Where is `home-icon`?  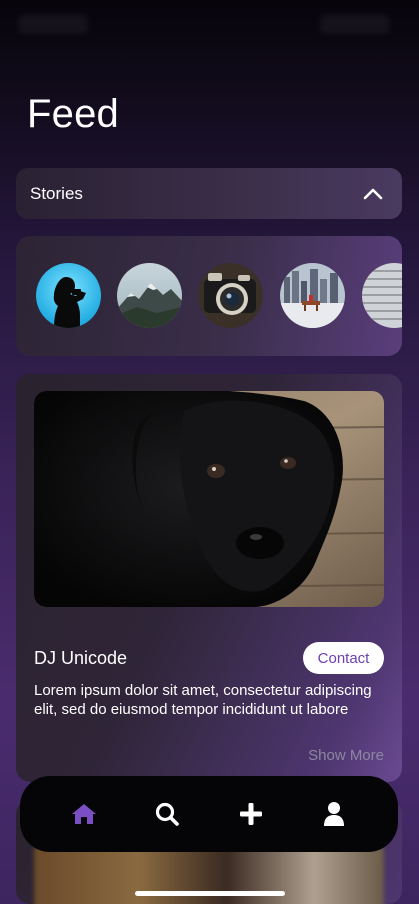 home-icon is located at coordinates (83, 814).